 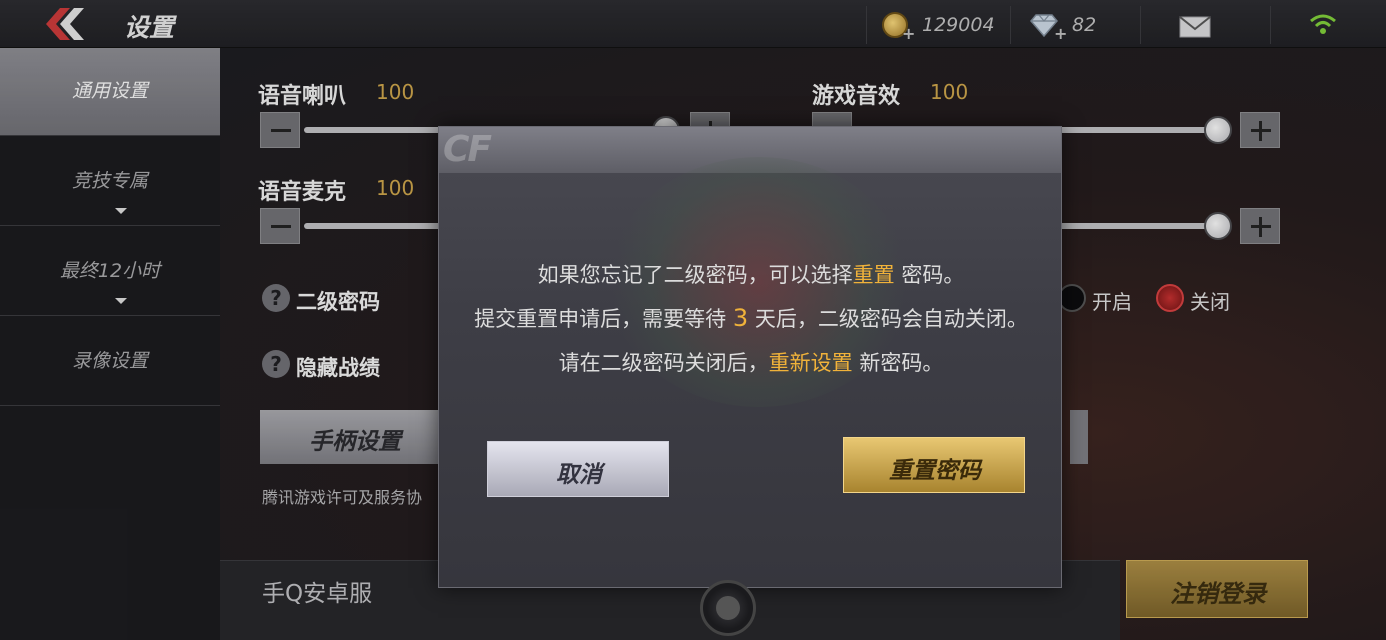 I want to click on msg-number: 3, so click(x=740, y=318).